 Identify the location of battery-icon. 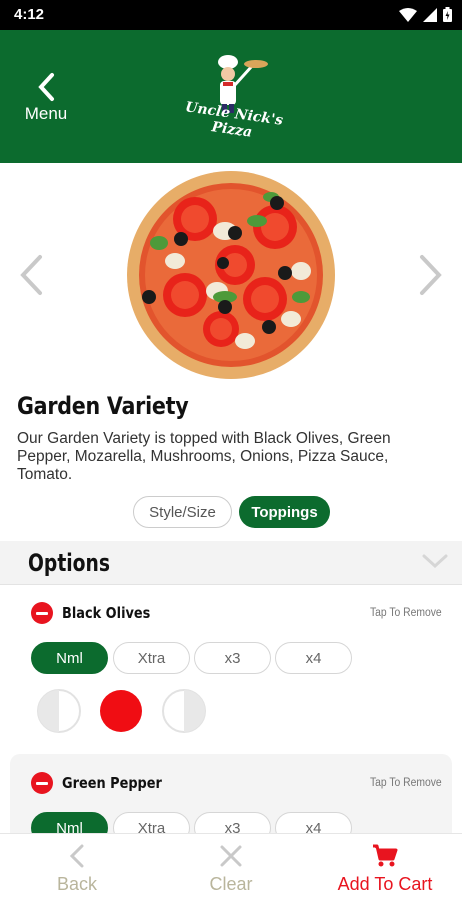
(447, 14).